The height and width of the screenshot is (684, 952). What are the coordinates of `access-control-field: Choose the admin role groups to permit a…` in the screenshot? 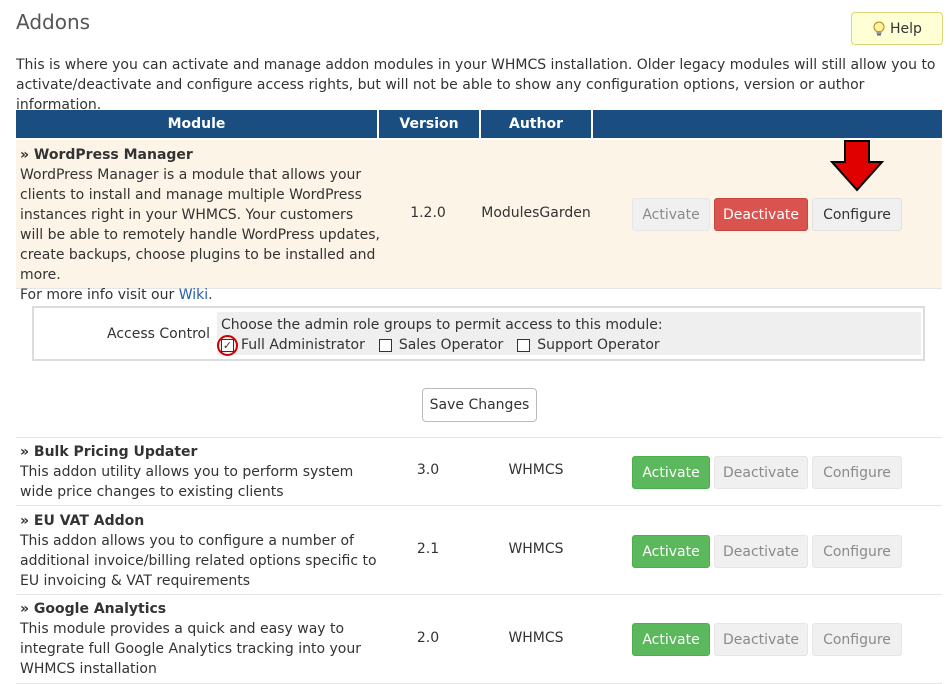 It's located at (569, 334).